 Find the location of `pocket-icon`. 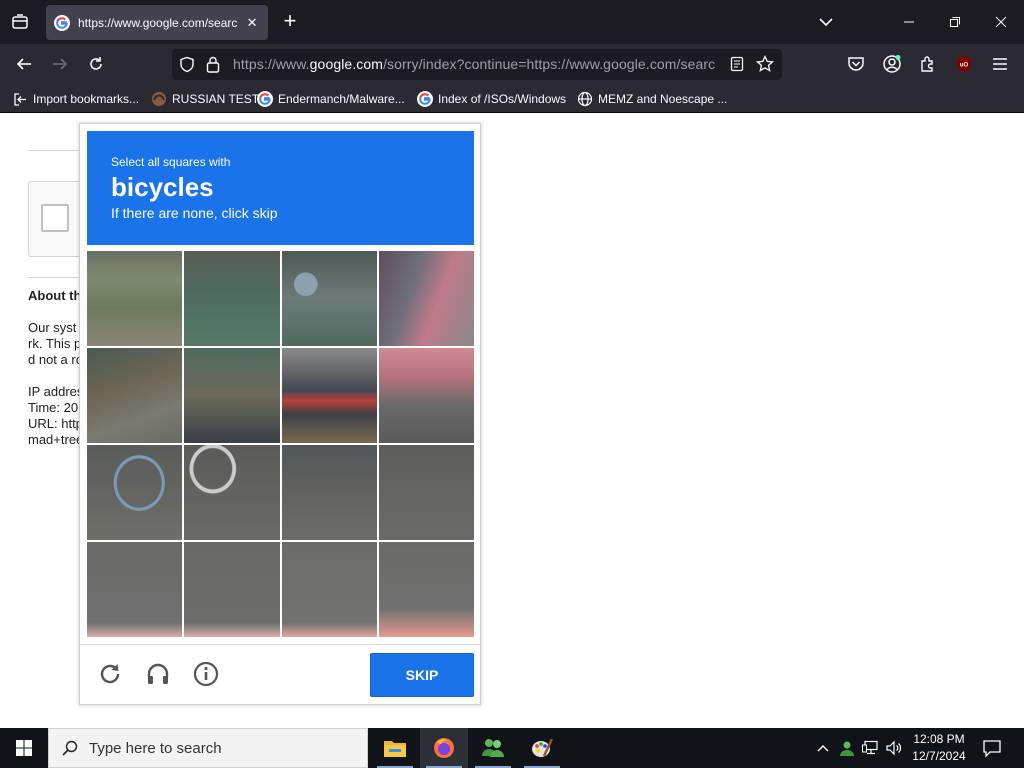

pocket-icon is located at coordinates (856, 64).